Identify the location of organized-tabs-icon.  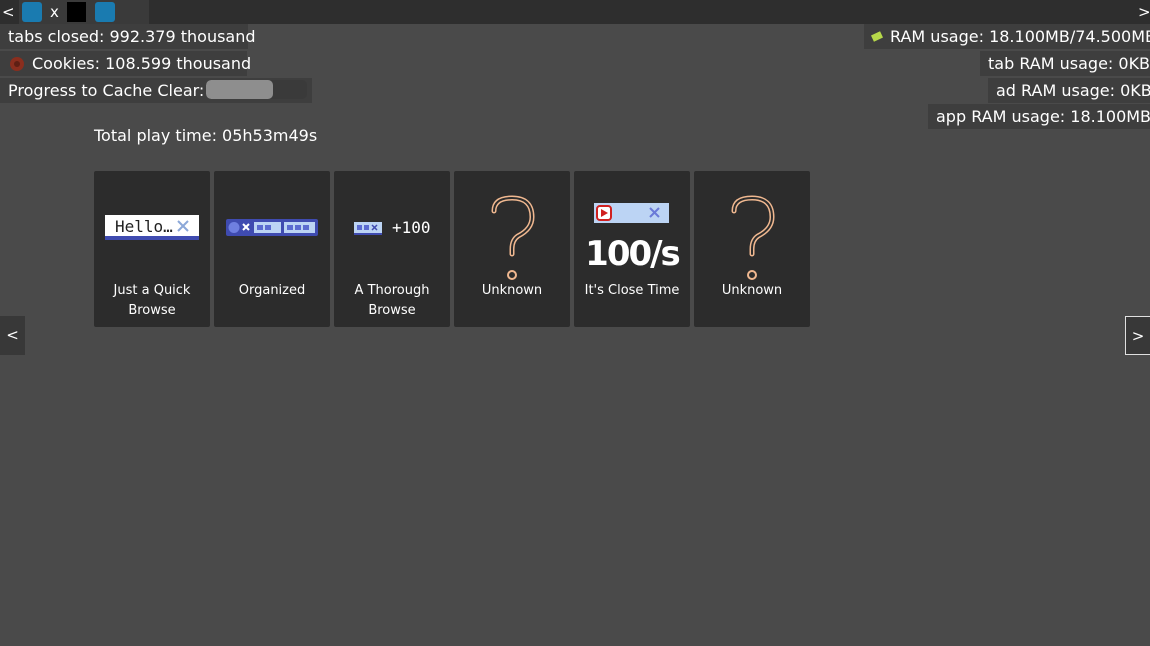
(272, 238).